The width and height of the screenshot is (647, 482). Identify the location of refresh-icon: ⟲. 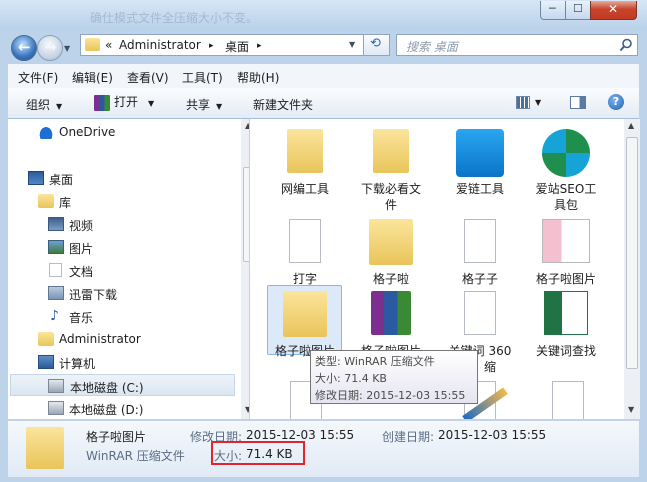
(375, 43).